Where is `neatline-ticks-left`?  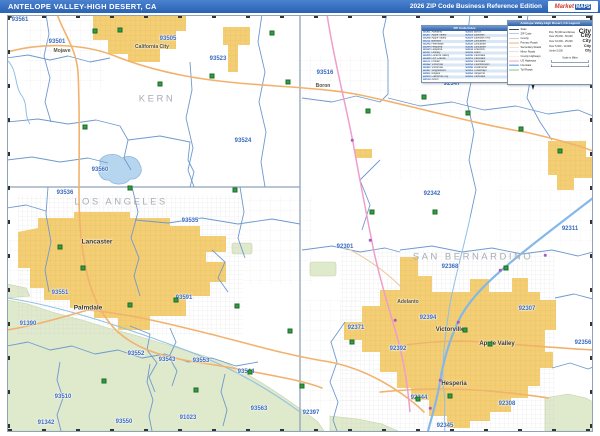
neatline-ticks-left is located at coordinates (9, 223).